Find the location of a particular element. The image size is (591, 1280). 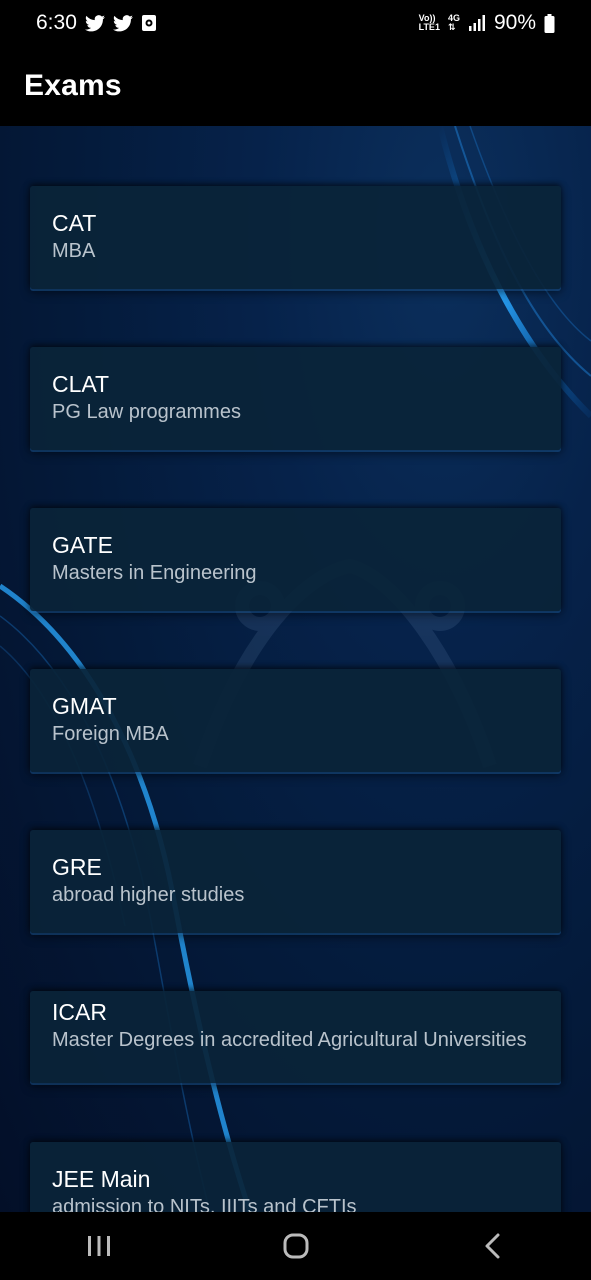

exam-subtitle: abroad higher studies is located at coordinates (148, 895).